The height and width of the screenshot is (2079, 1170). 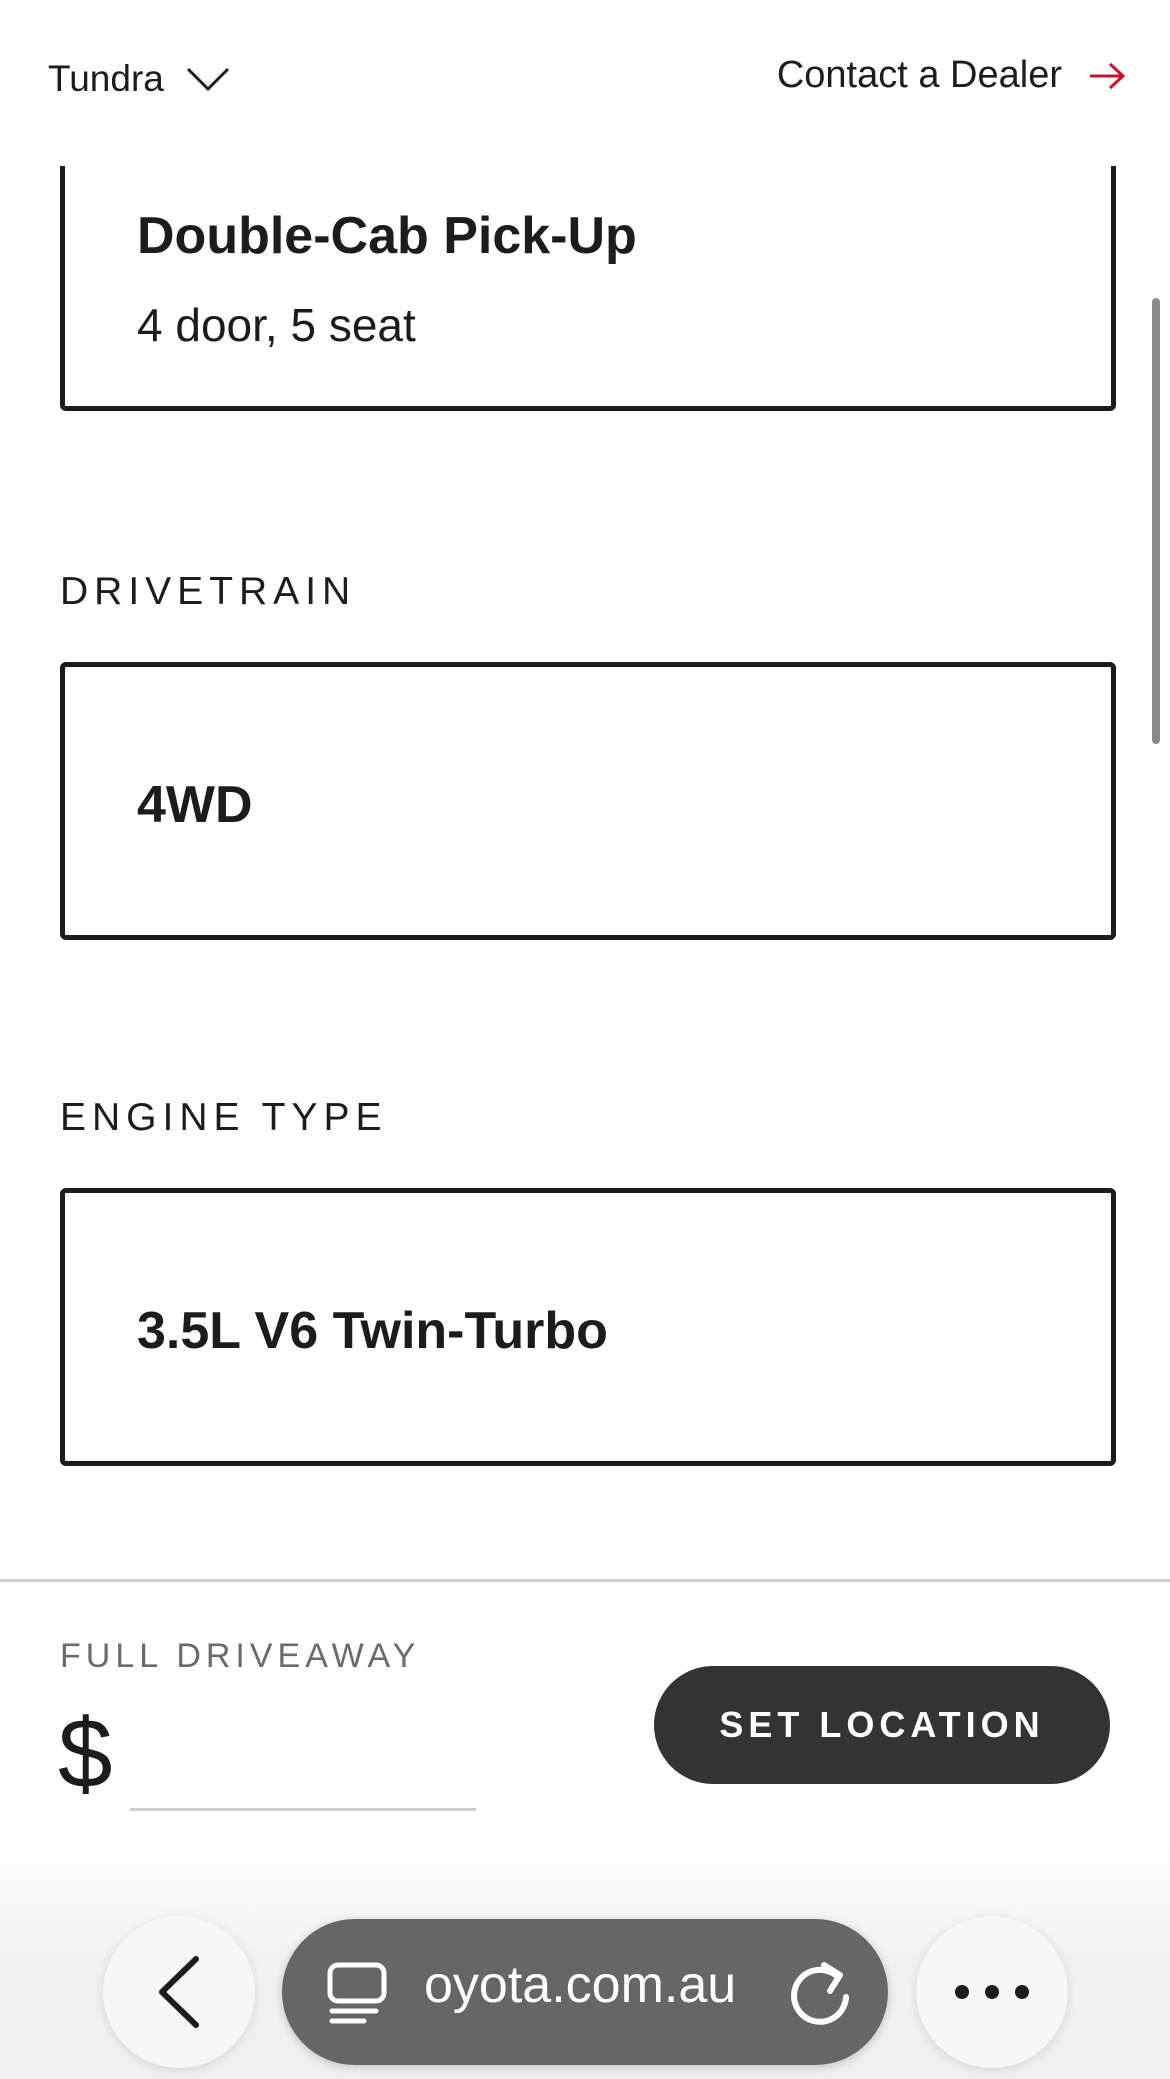 I want to click on browser-back-button, so click(x=179, y=1992).